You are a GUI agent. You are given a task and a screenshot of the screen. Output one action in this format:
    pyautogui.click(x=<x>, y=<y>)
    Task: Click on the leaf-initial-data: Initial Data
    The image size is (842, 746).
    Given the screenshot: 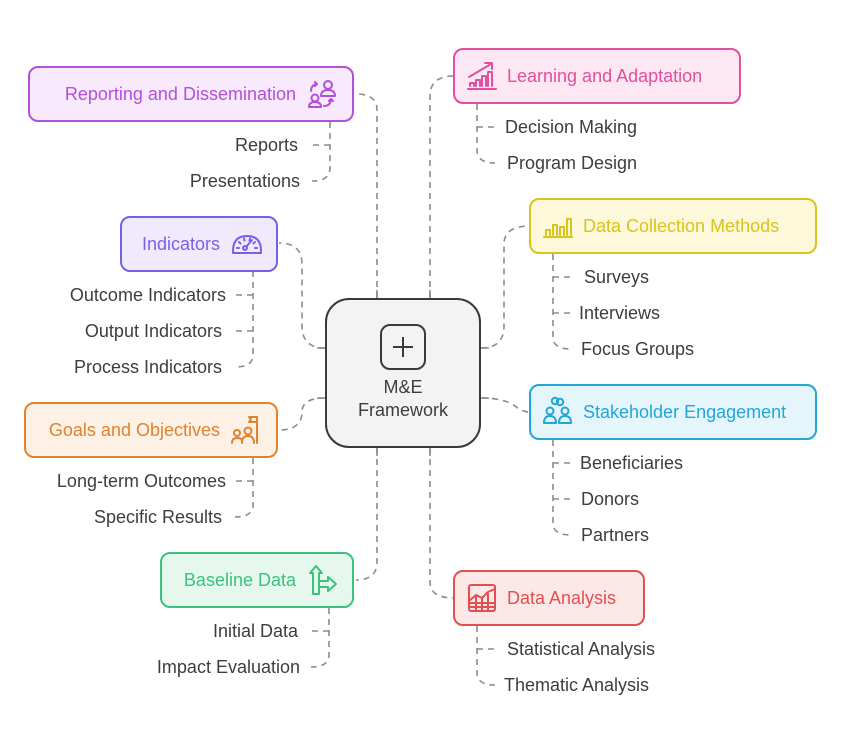 What is the action you would take?
    pyautogui.click(x=255, y=631)
    